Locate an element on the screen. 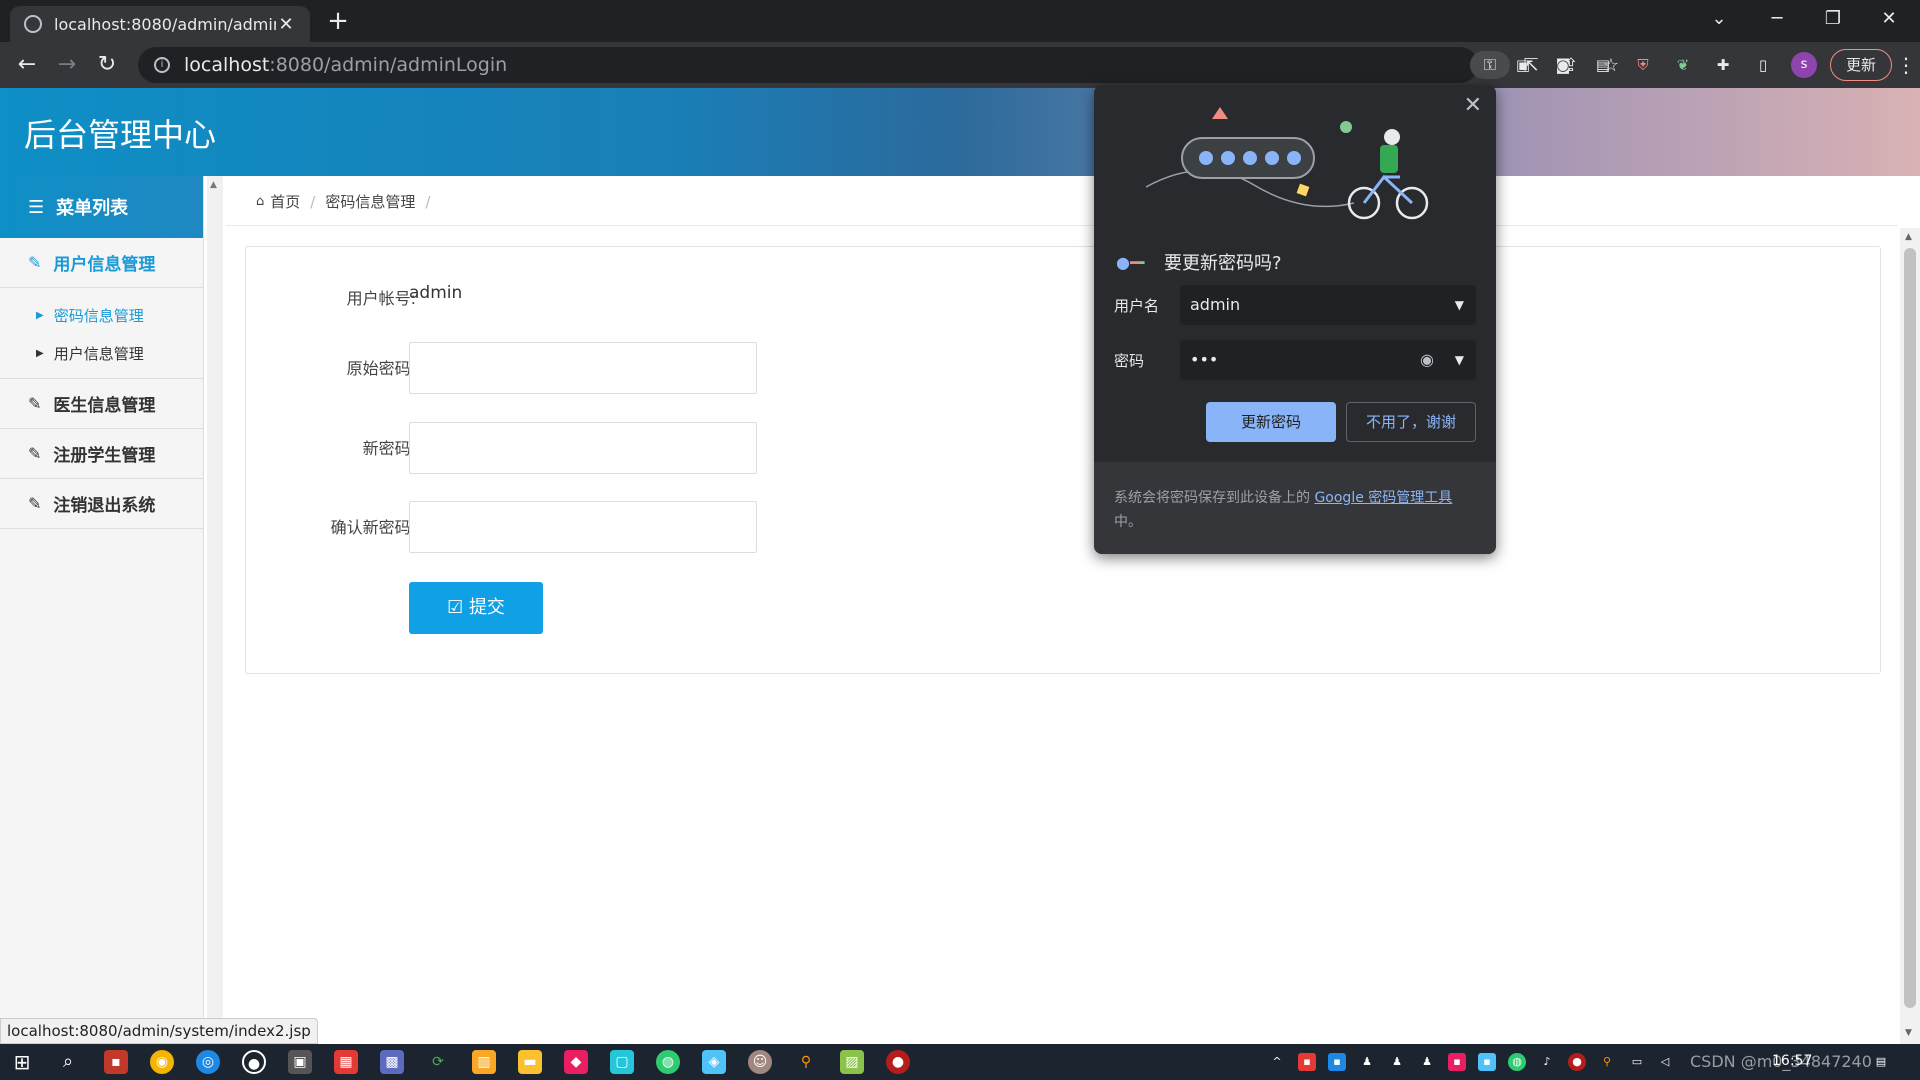  app-blue-icon: ▩ is located at coordinates (392, 1062).